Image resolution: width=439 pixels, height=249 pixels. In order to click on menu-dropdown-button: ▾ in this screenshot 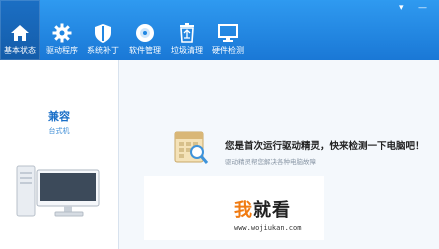, I will do `click(401, 8)`.